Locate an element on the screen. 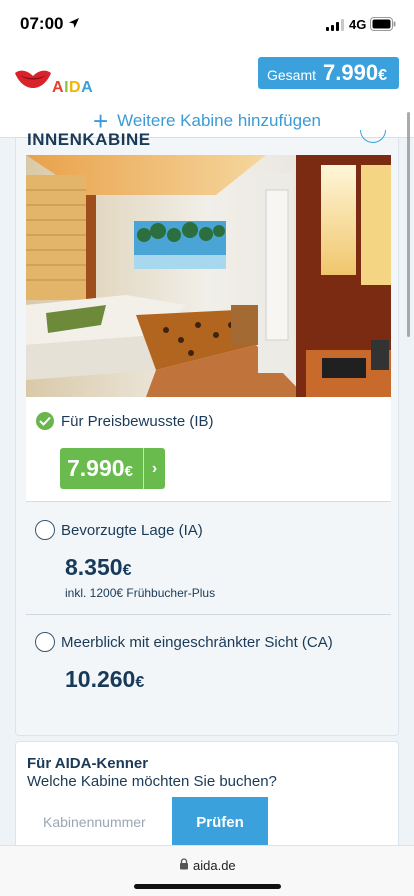 The image size is (414, 896). chevron-right-icon: › is located at coordinates (154, 468).